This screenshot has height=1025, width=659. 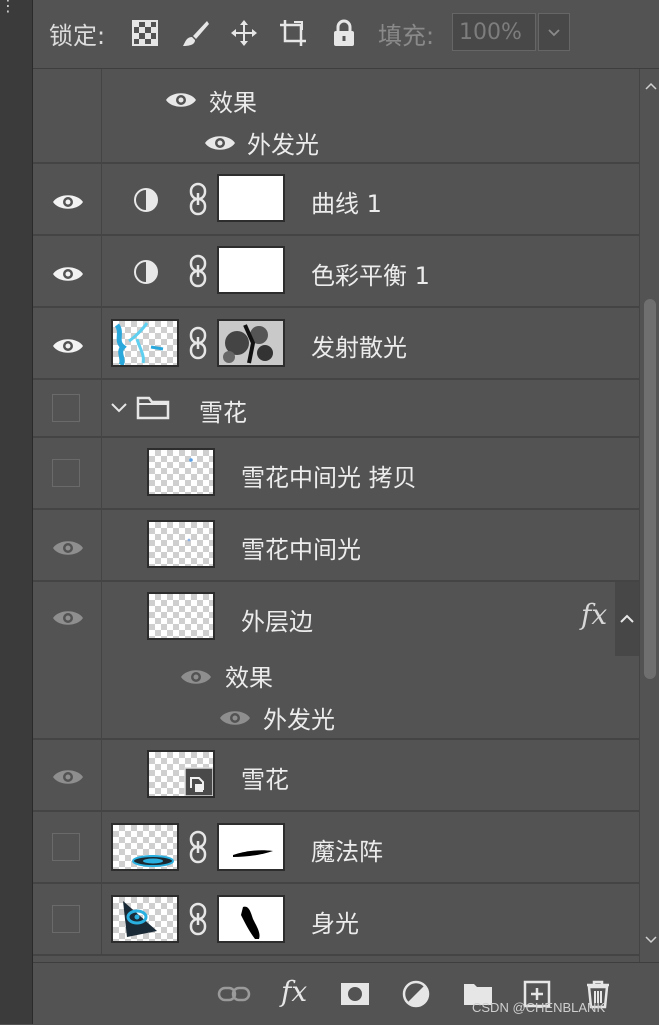 I want to click on layer-row-body-light: 身光, so click(x=336, y=920).